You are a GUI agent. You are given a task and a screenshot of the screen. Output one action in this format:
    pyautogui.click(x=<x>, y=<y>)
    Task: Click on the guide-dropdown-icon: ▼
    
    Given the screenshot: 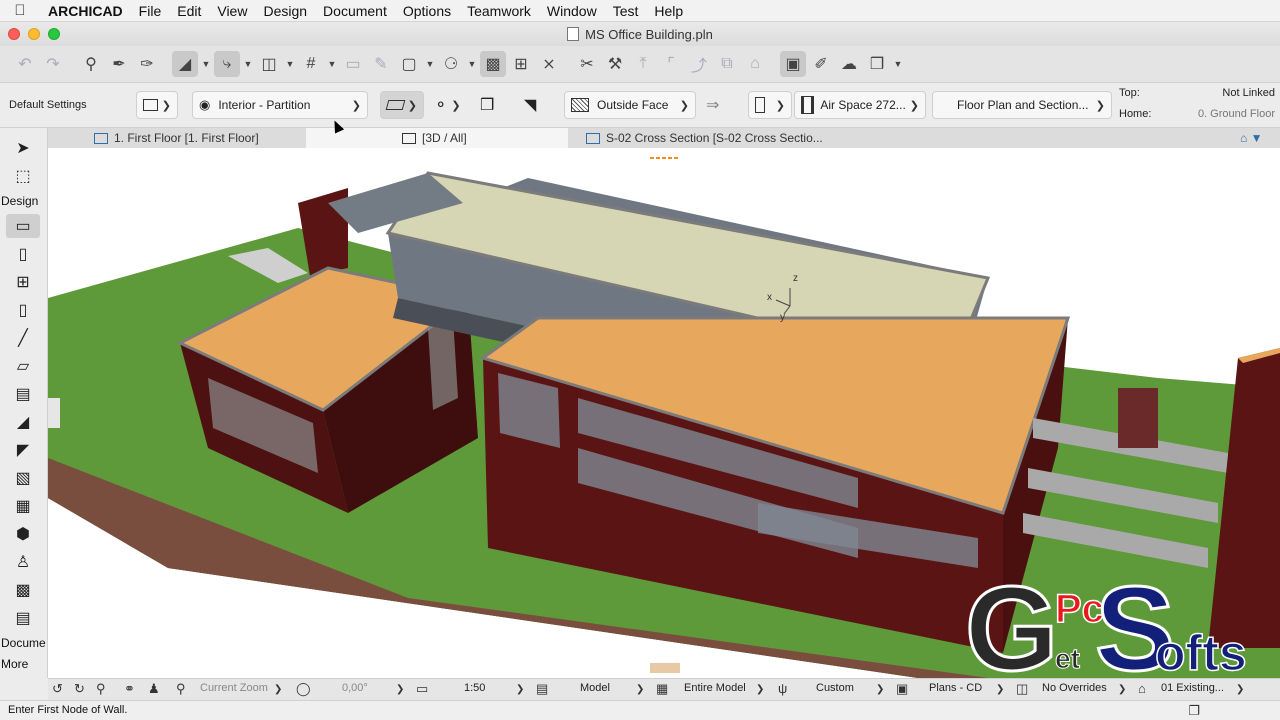 What is the action you would take?
    pyautogui.click(x=248, y=64)
    